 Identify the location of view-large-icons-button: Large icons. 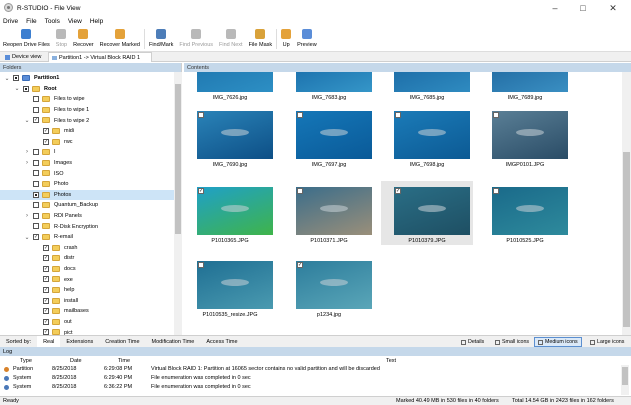
(607, 342).